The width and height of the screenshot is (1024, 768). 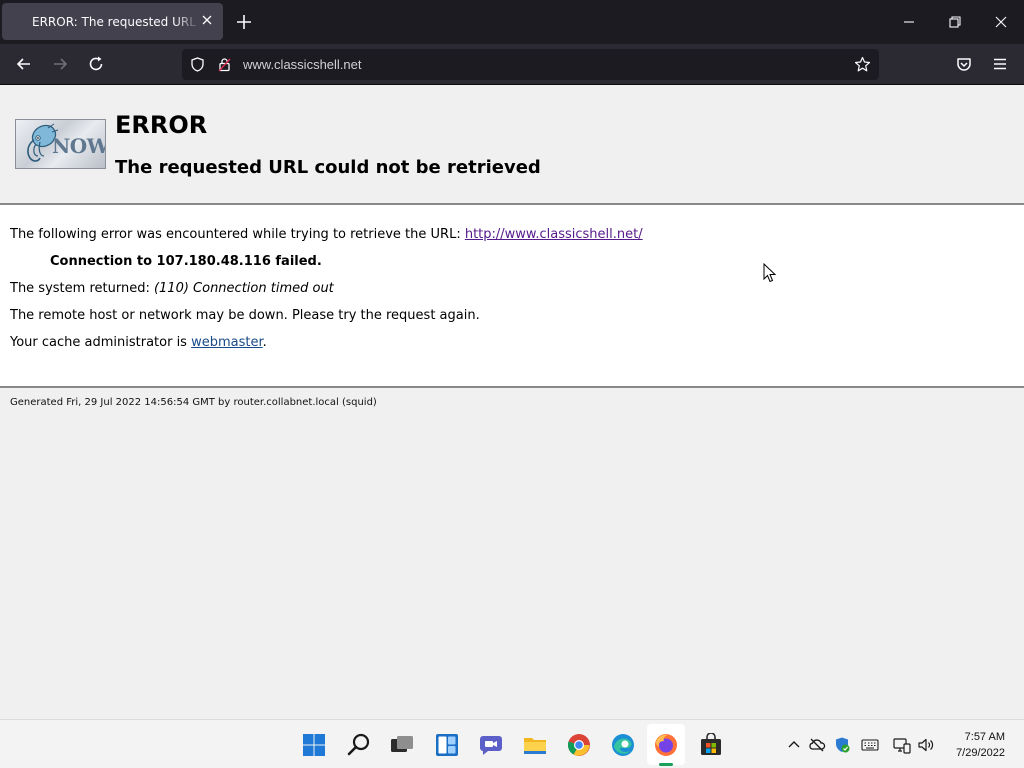 I want to click on menu-icon, so click(x=1000, y=64).